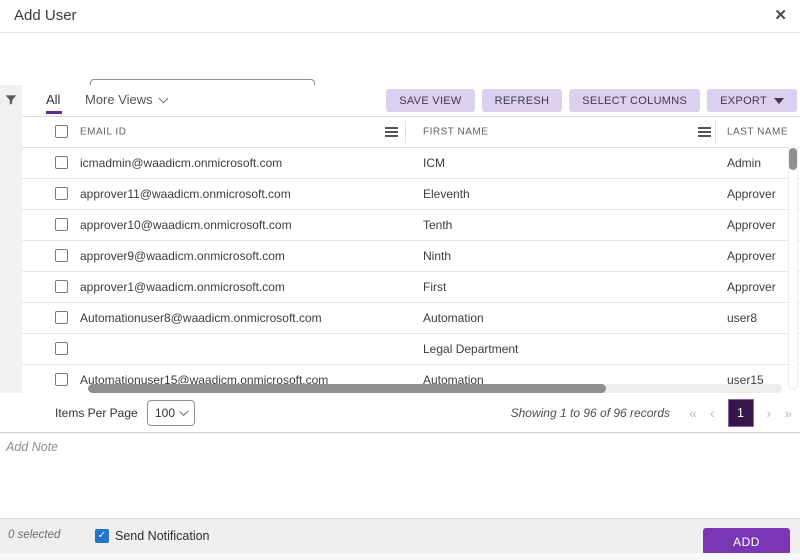 Image resolution: width=800 pixels, height=560 pixels. What do you see at coordinates (430, 100) in the screenshot?
I see `save-view-button: SAVE VIEW` at bounding box center [430, 100].